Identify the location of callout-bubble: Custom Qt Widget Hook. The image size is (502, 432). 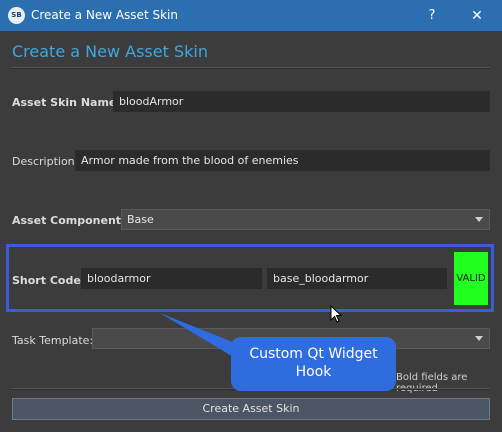
(313, 364).